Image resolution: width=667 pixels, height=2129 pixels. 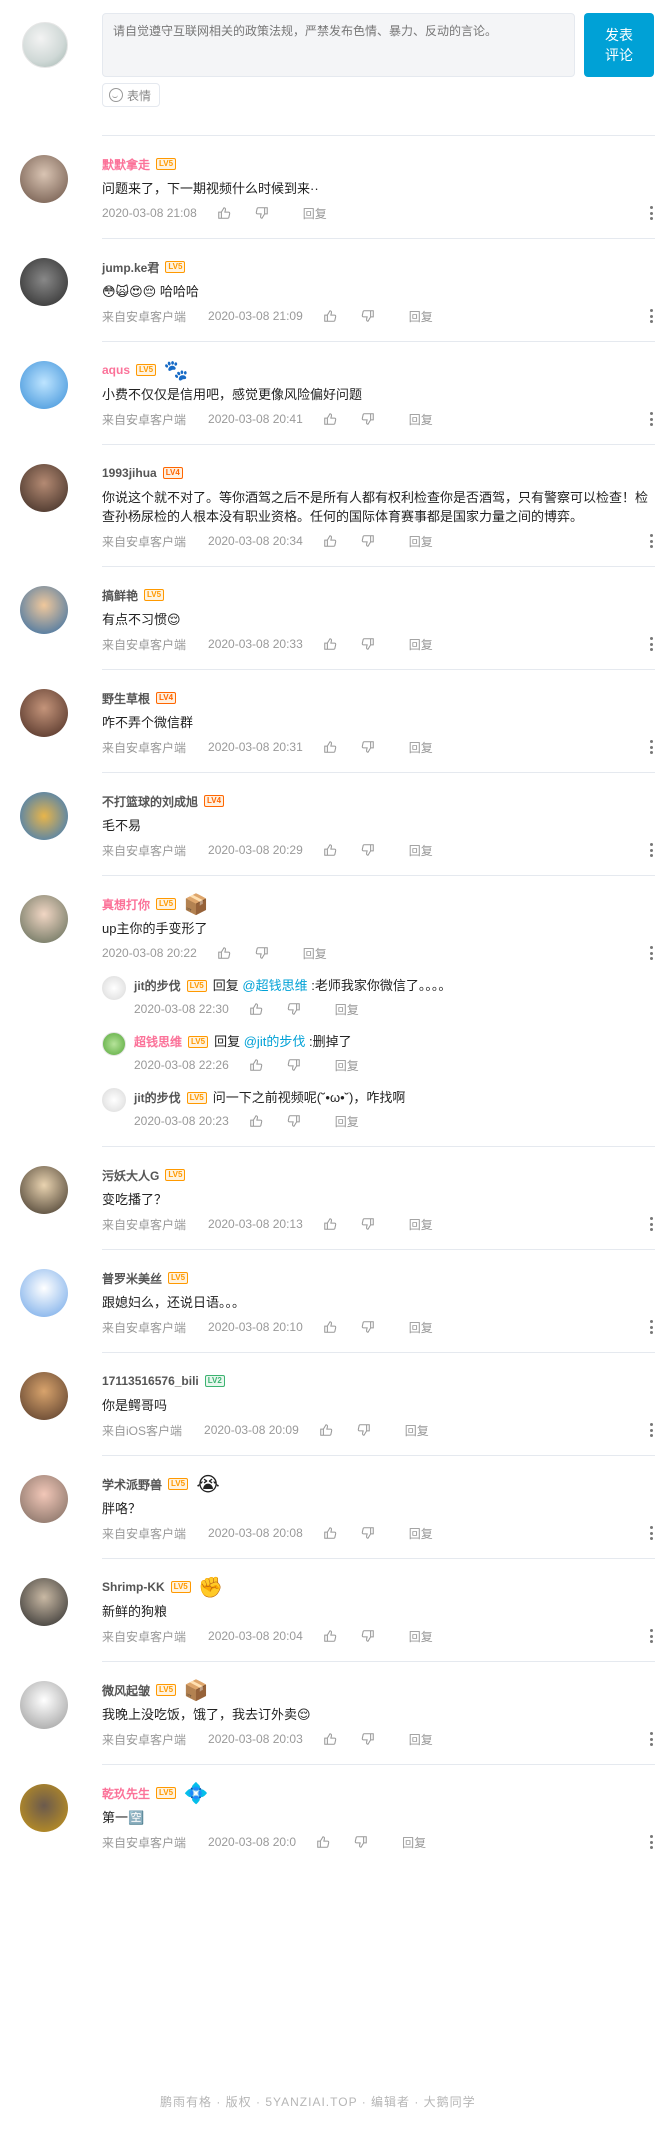 I want to click on username: 学术派野兽, so click(x=132, y=1484).